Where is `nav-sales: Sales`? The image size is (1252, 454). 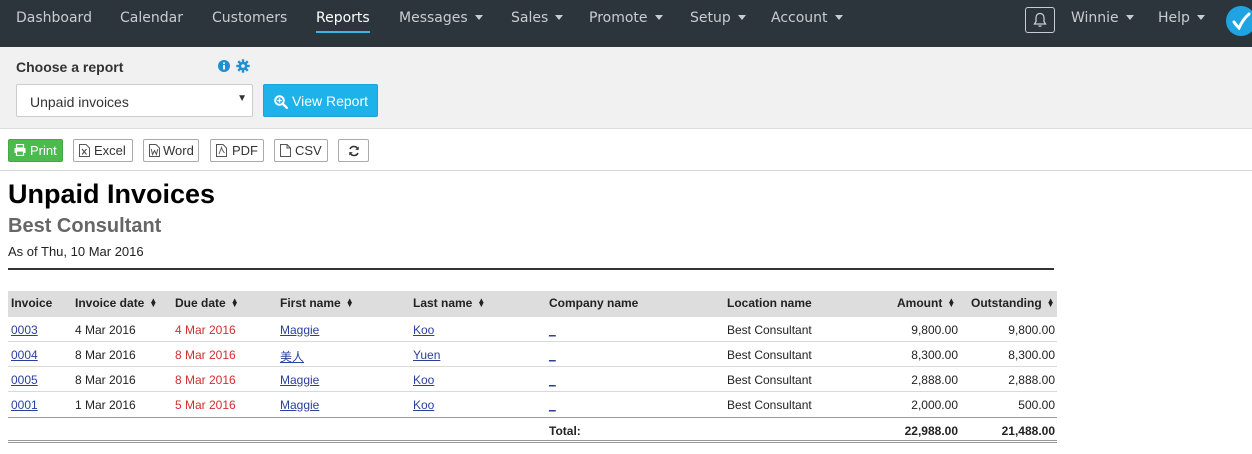
nav-sales: Sales is located at coordinates (537, 23).